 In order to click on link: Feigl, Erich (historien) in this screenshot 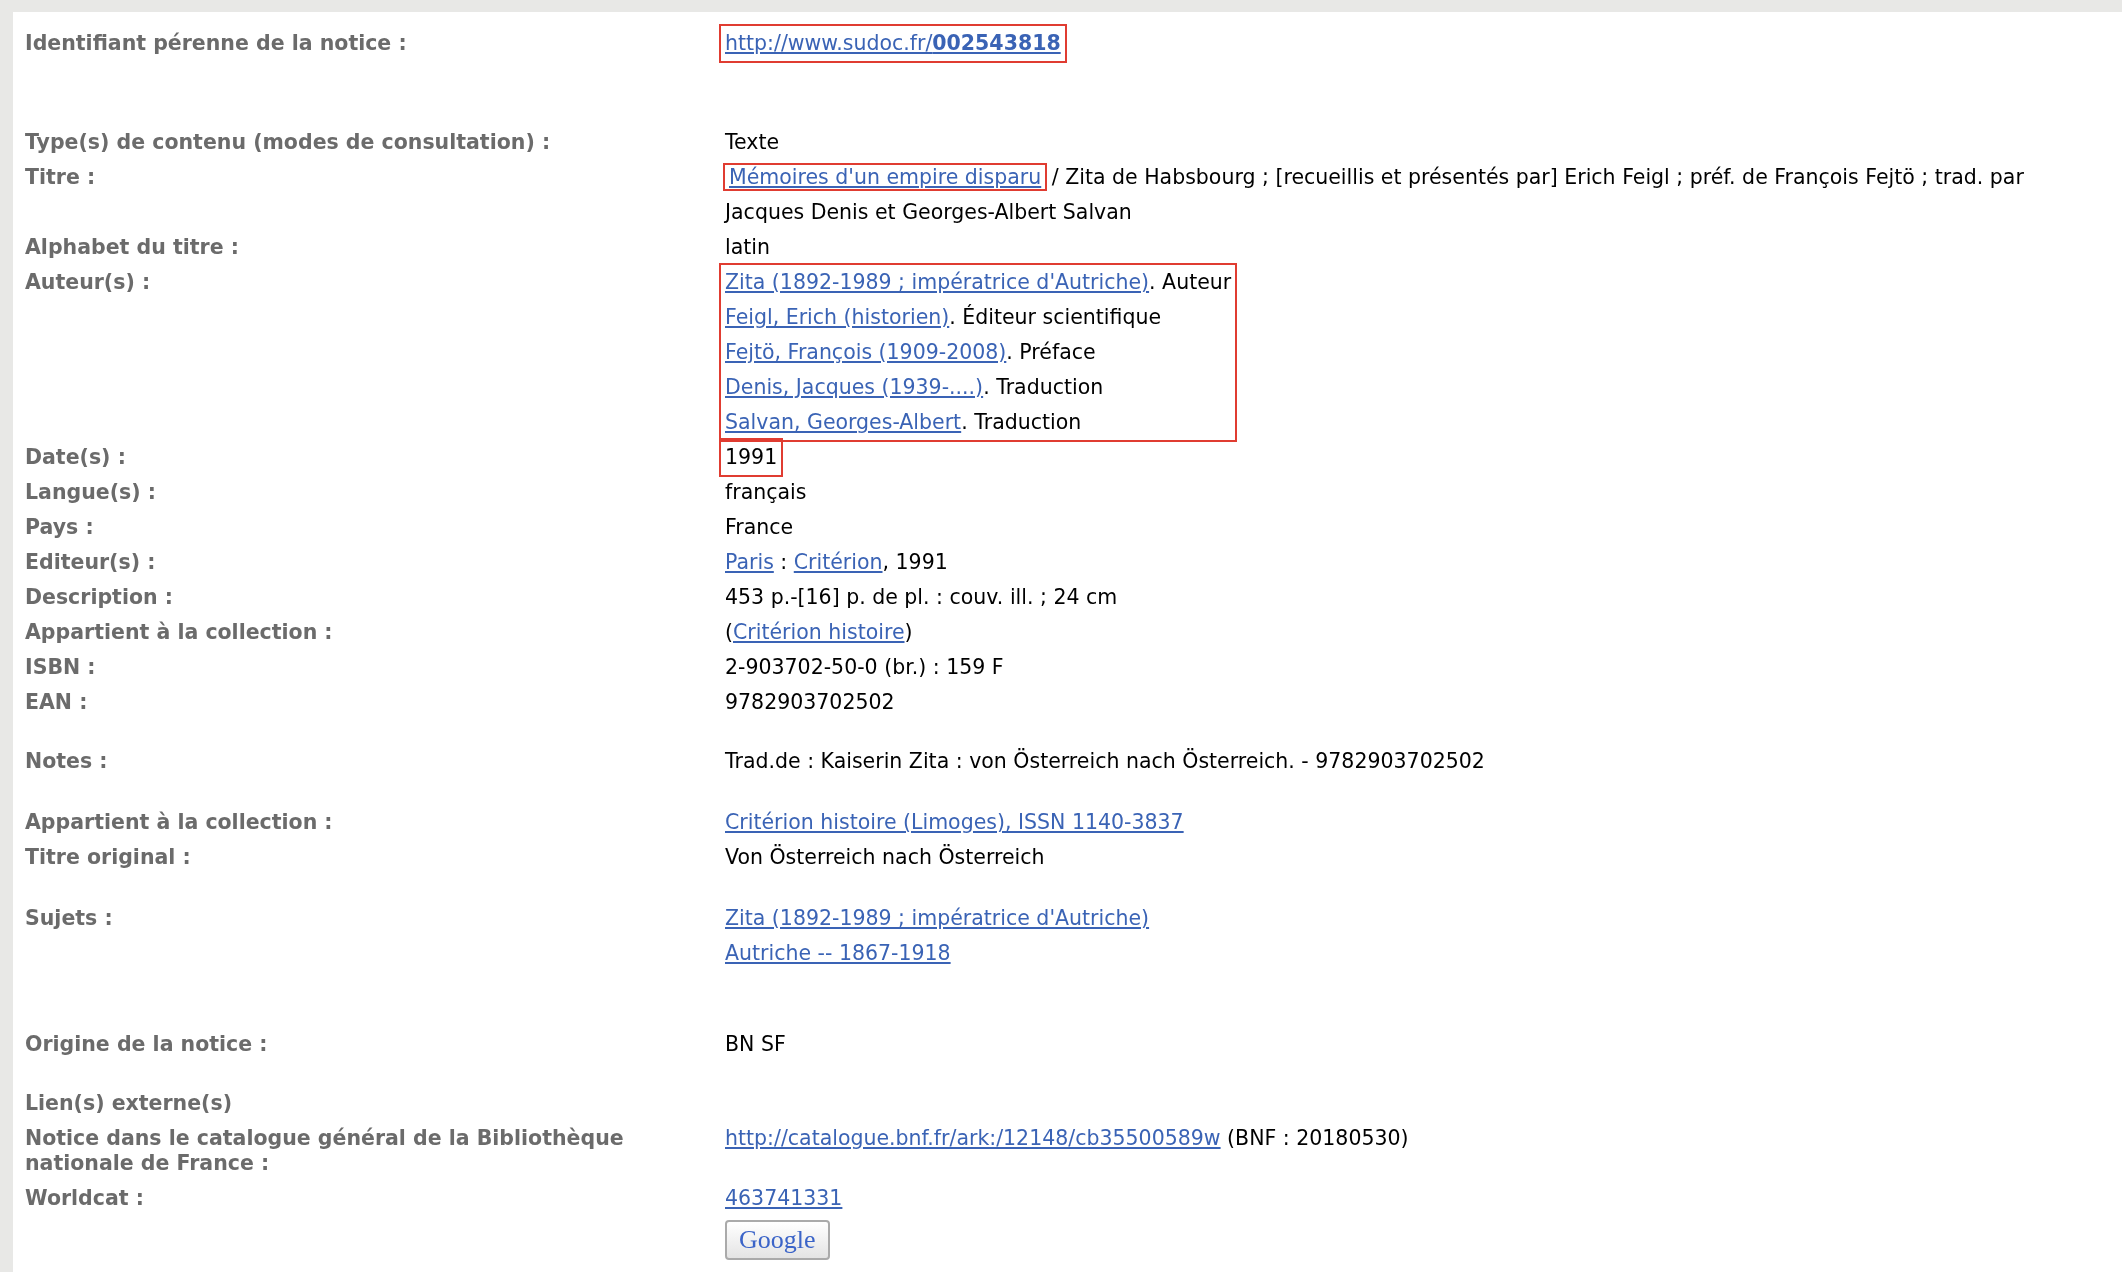, I will do `click(837, 317)`.